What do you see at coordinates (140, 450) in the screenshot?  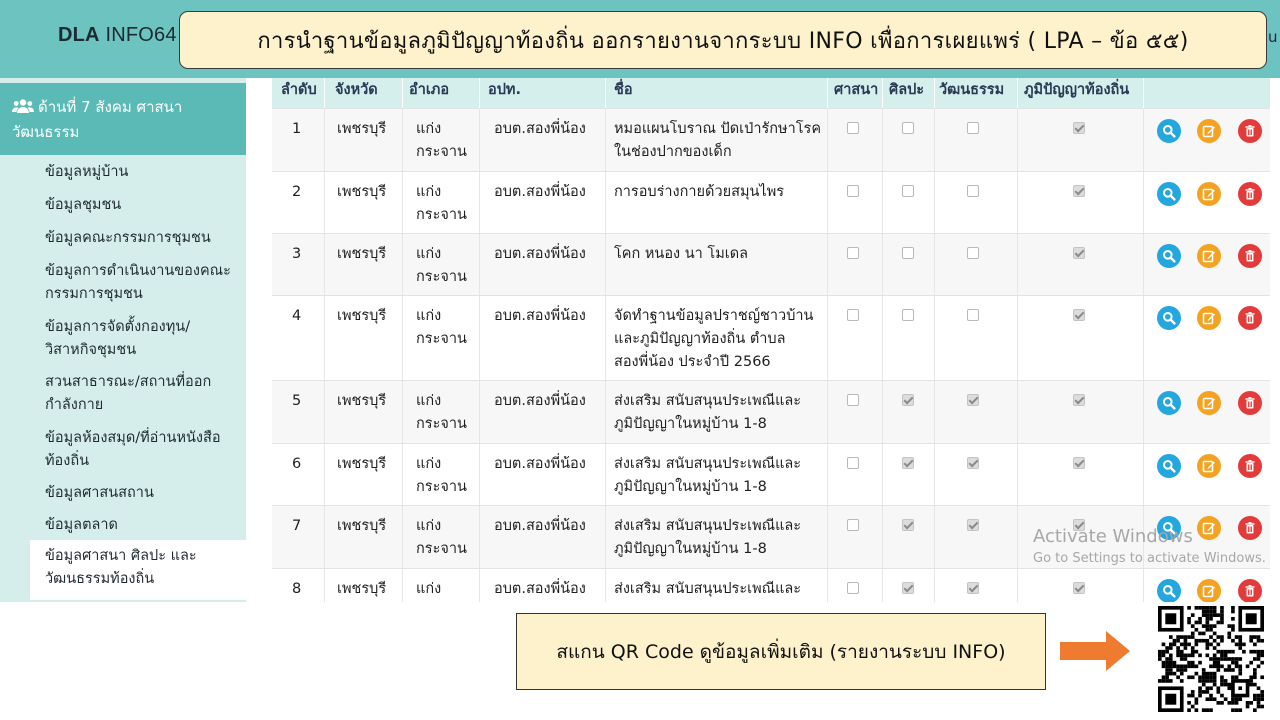 I see `sidebar-item-7: ข้อมูลห้องสมุด/ที่อ่านหนังสือท้องถิ่น` at bounding box center [140, 450].